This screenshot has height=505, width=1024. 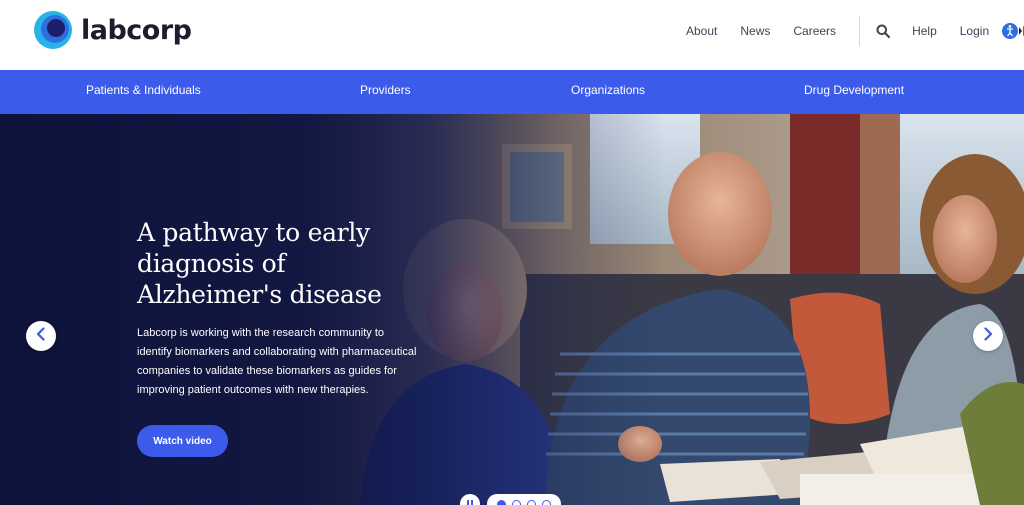 What do you see at coordinates (701, 31) in the screenshot?
I see `about-link: About` at bounding box center [701, 31].